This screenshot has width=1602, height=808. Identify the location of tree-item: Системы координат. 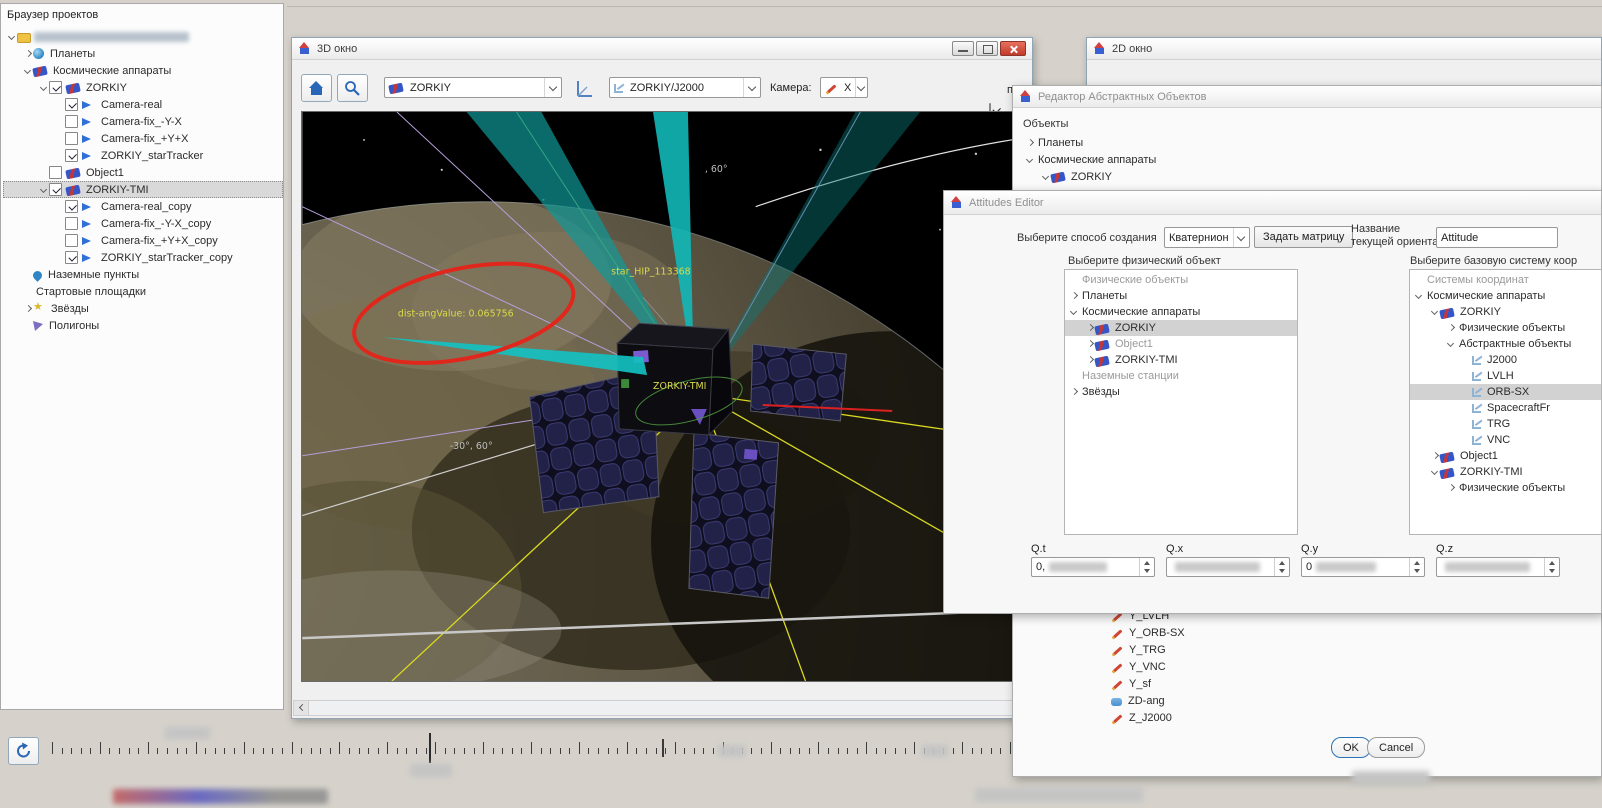
(1505, 280).